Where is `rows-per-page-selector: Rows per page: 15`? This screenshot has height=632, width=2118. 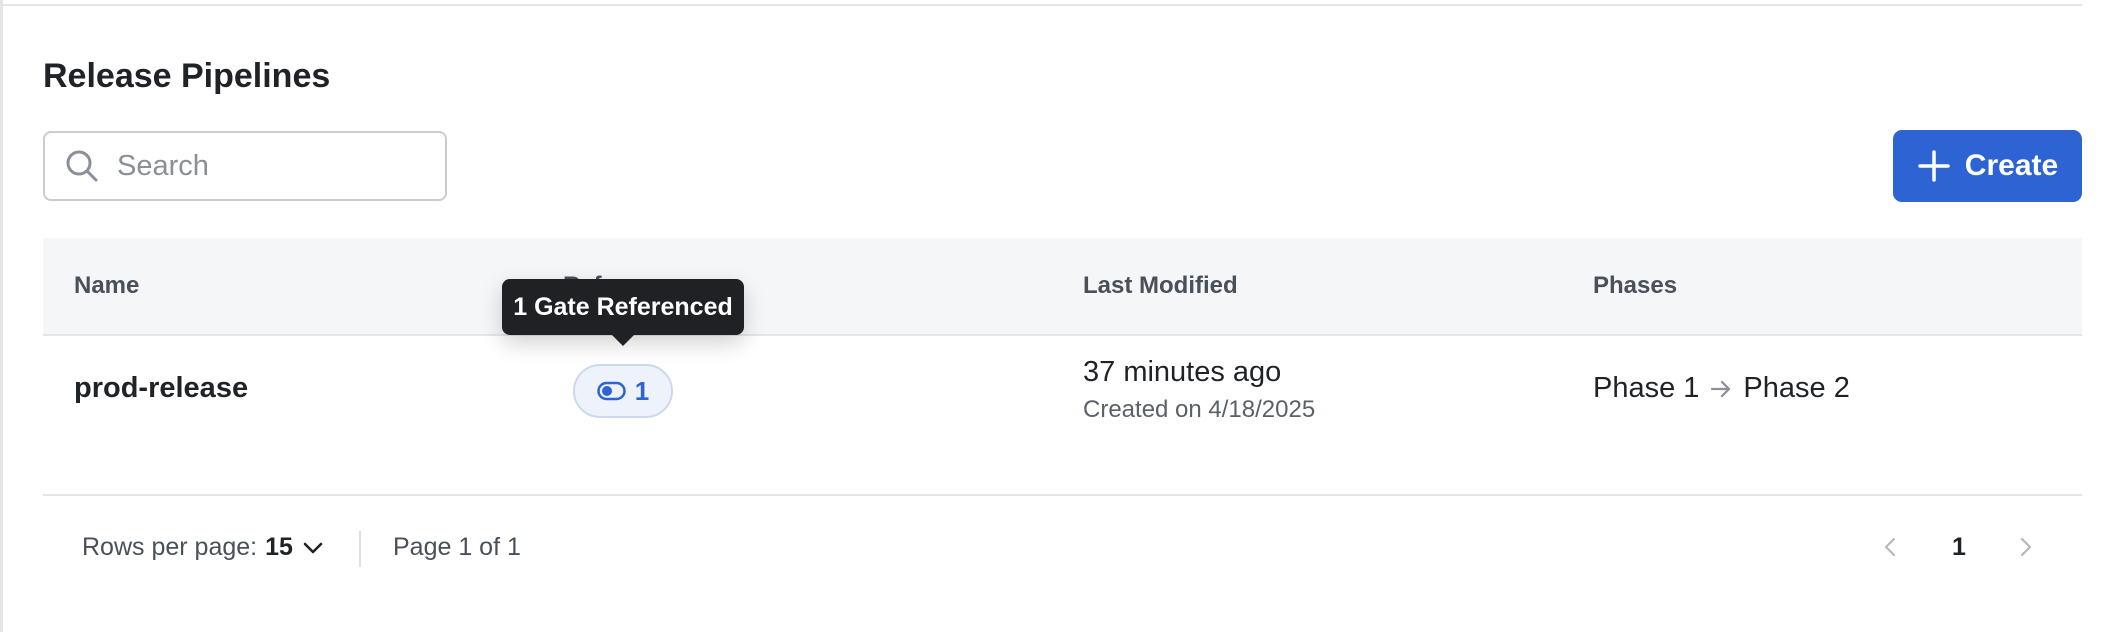
rows-per-page-selector: Rows per page: 15 is located at coordinates (203, 547).